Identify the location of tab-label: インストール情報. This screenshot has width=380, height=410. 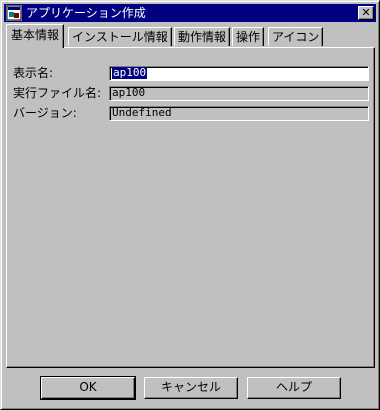
(120, 37).